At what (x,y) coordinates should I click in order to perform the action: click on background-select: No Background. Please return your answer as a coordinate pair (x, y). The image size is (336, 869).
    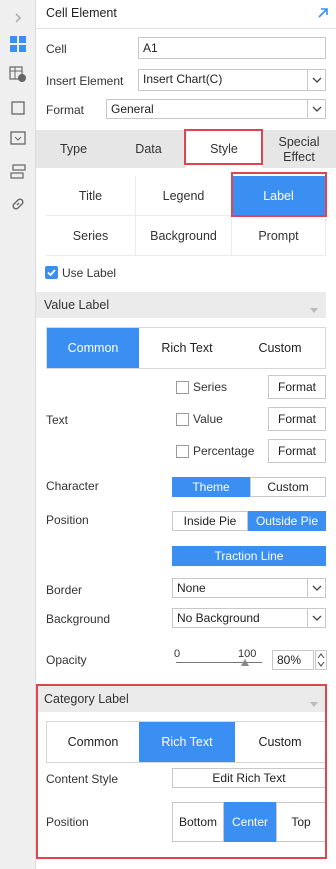
    Looking at the image, I should click on (249, 618).